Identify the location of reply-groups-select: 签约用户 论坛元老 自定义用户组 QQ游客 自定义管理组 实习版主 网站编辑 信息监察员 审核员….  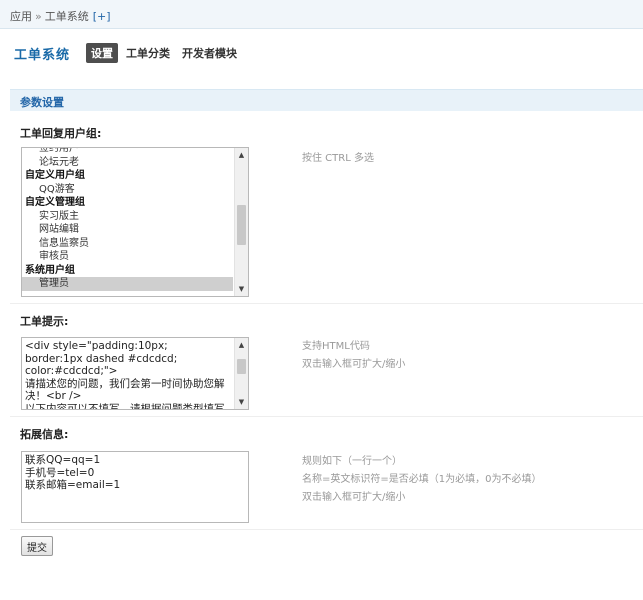
(135, 222).